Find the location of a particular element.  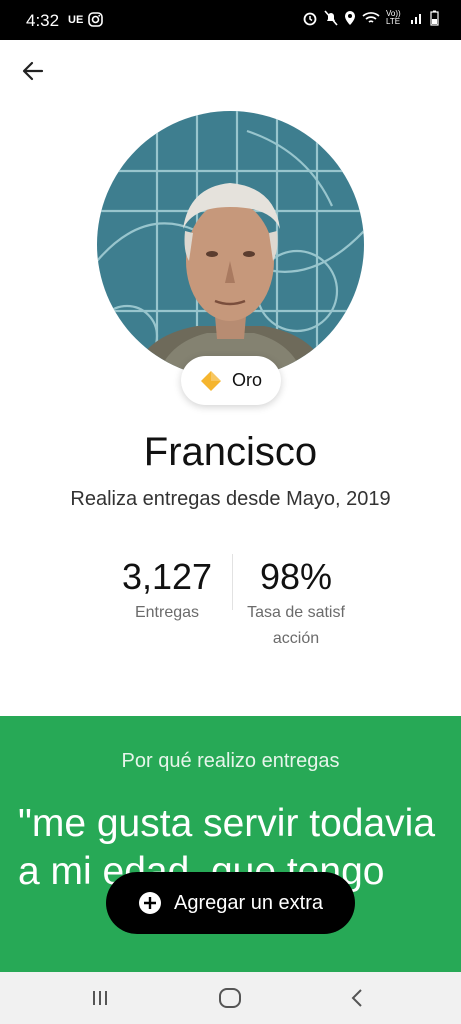

tier-badge: Oro is located at coordinates (231, 380).